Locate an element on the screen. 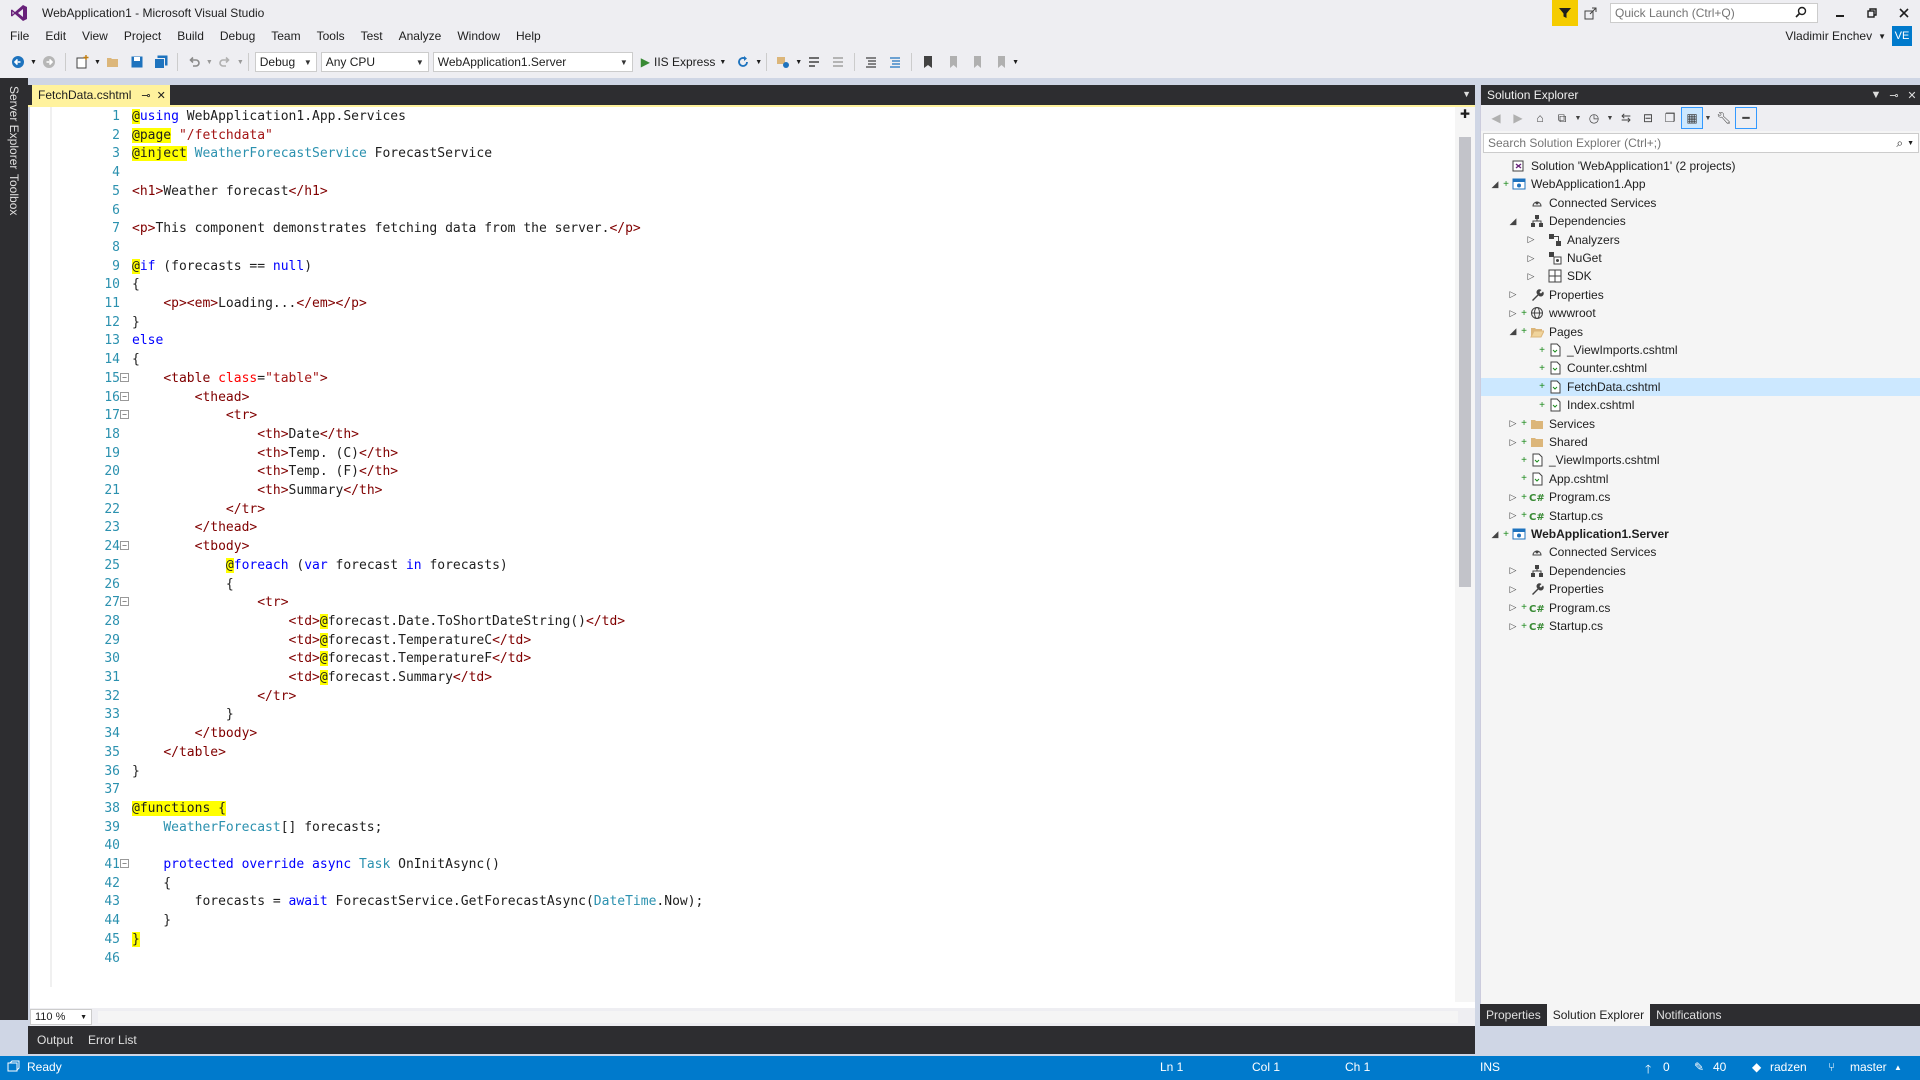 This screenshot has width=1920, height=1080. code-line: 32 </tr> is located at coordinates (740, 696).